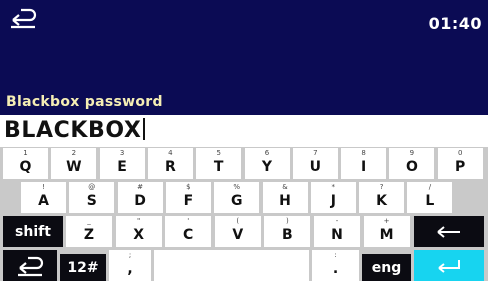 The height and width of the screenshot is (281, 488). I want to click on key-w: 2W, so click(74, 163).